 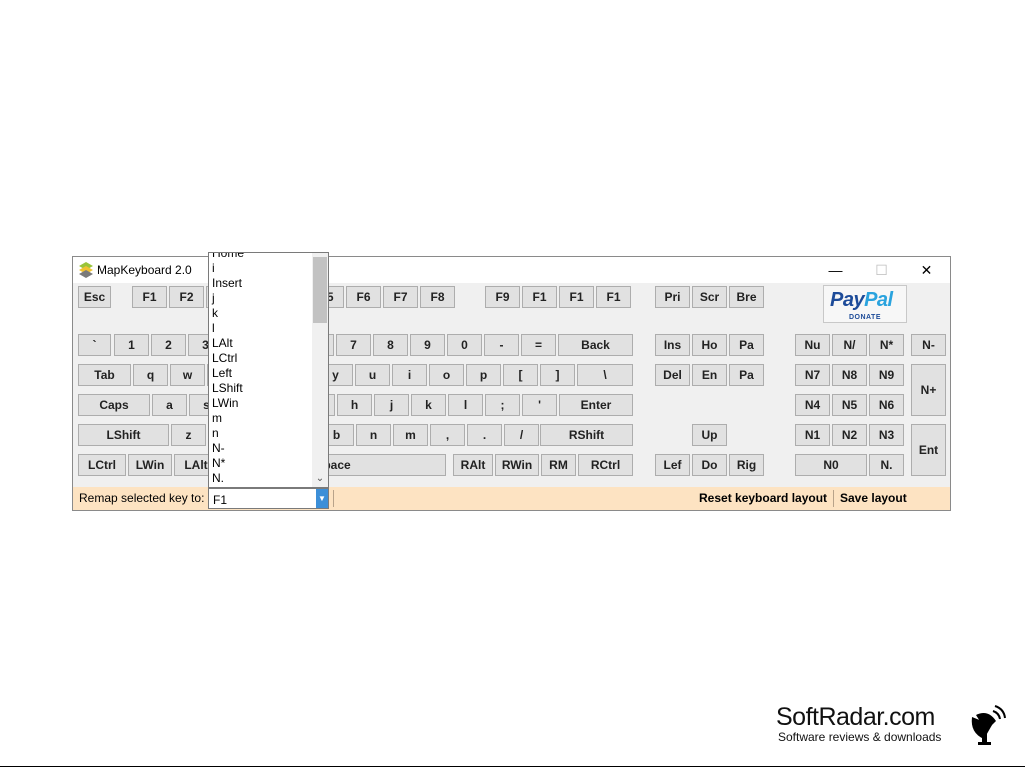 What do you see at coordinates (865, 304) in the screenshot?
I see `paypal-donate-button: PayPal DONATE` at bounding box center [865, 304].